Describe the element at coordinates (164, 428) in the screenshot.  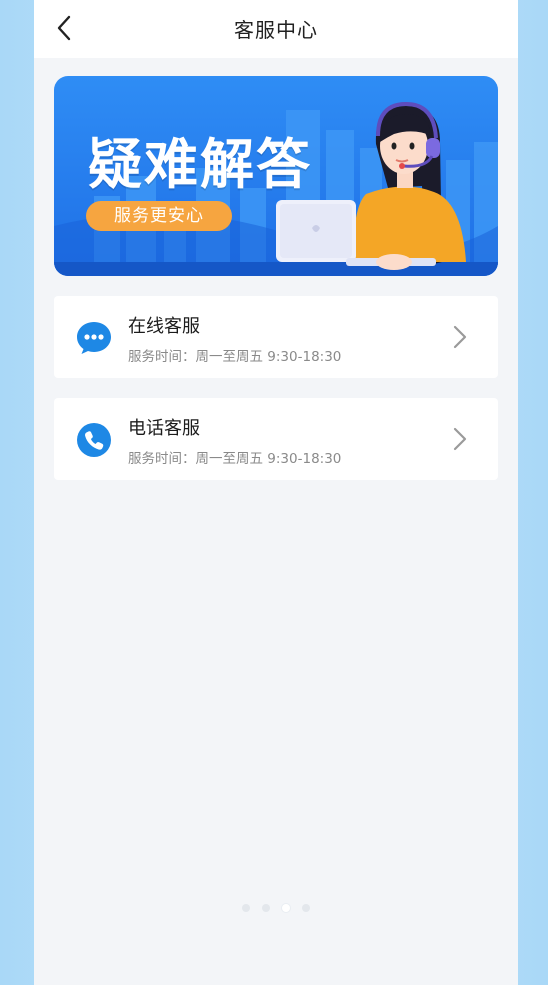
I see `service-name: 电话客服` at that location.